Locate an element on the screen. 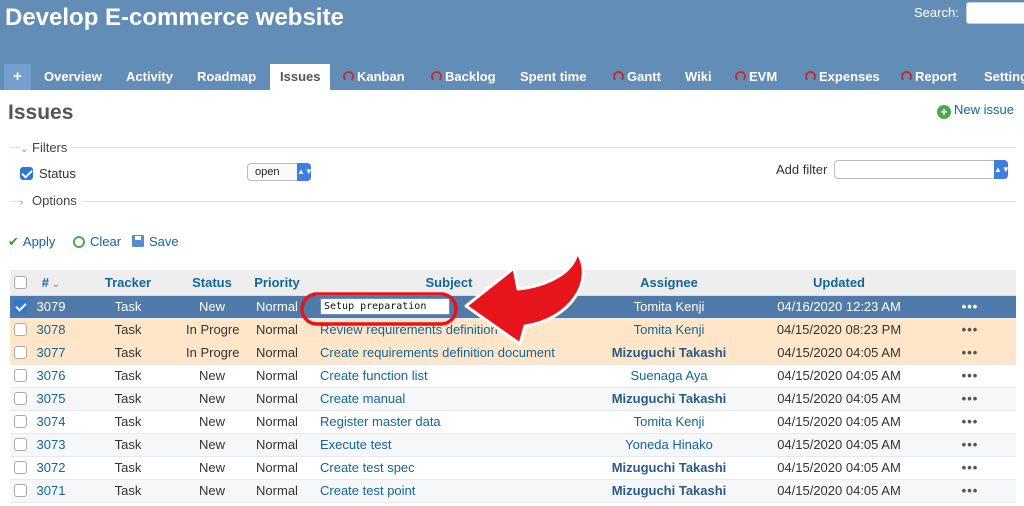 The width and height of the screenshot is (1024, 506). status-filter-checkbox is located at coordinates (26, 173).